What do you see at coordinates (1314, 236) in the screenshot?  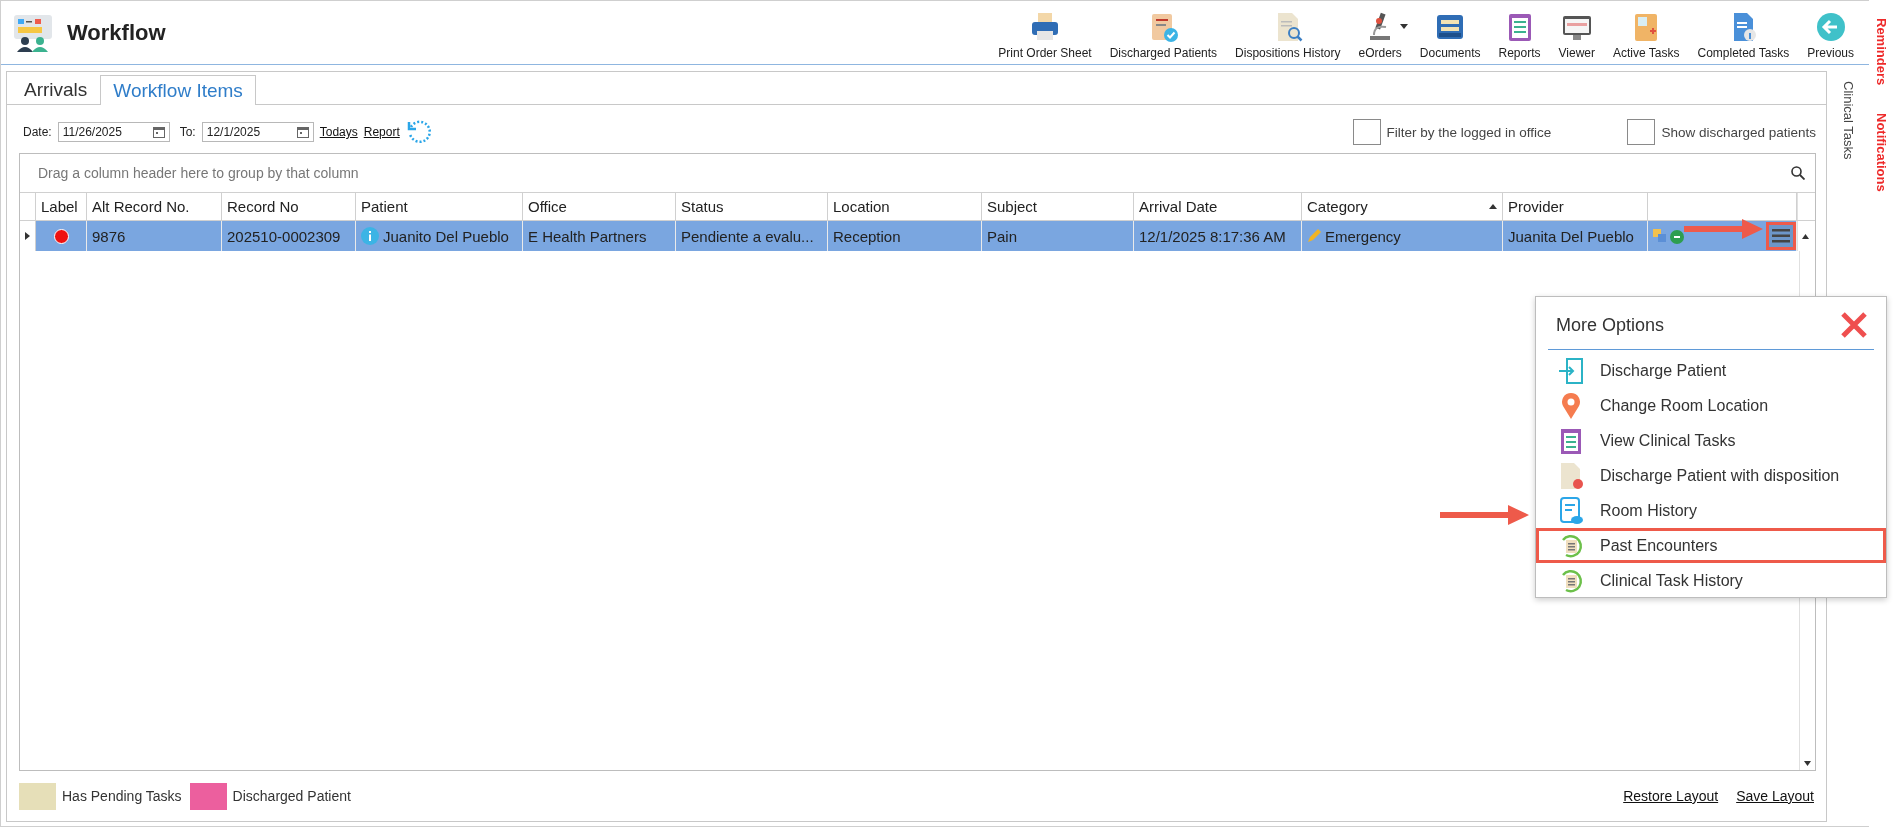 I see `pencil-icon` at bounding box center [1314, 236].